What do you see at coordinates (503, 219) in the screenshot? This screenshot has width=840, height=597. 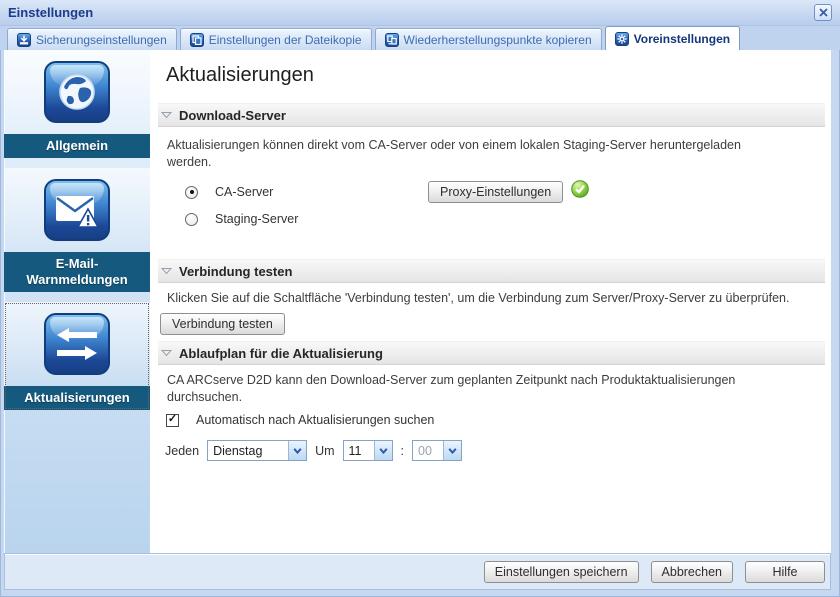 I see `radio-staging-server: Staging-Server` at bounding box center [503, 219].